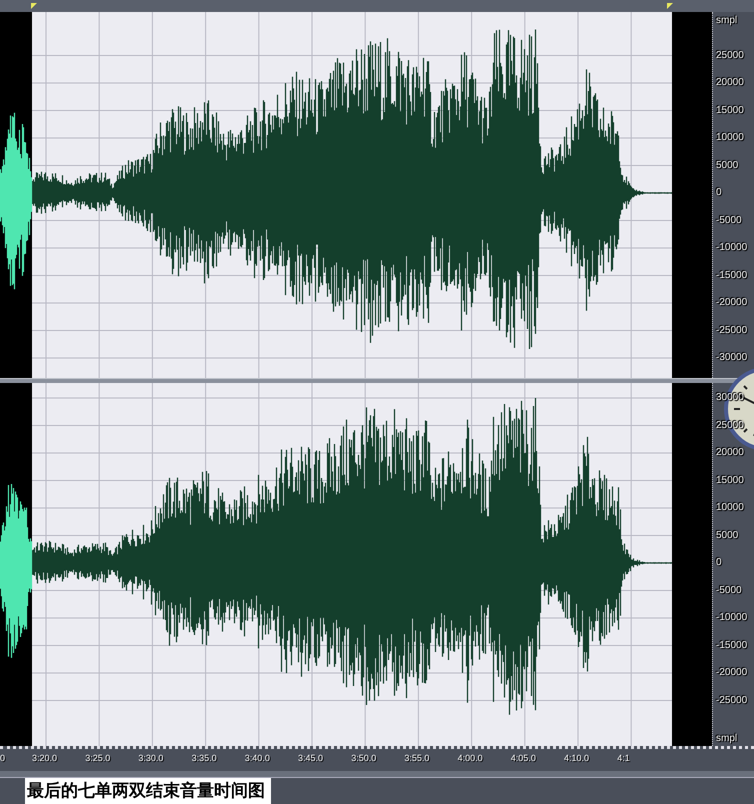 The height and width of the screenshot is (804, 754). What do you see at coordinates (730, 55) in the screenshot?
I see `axis-label: 25000` at bounding box center [730, 55].